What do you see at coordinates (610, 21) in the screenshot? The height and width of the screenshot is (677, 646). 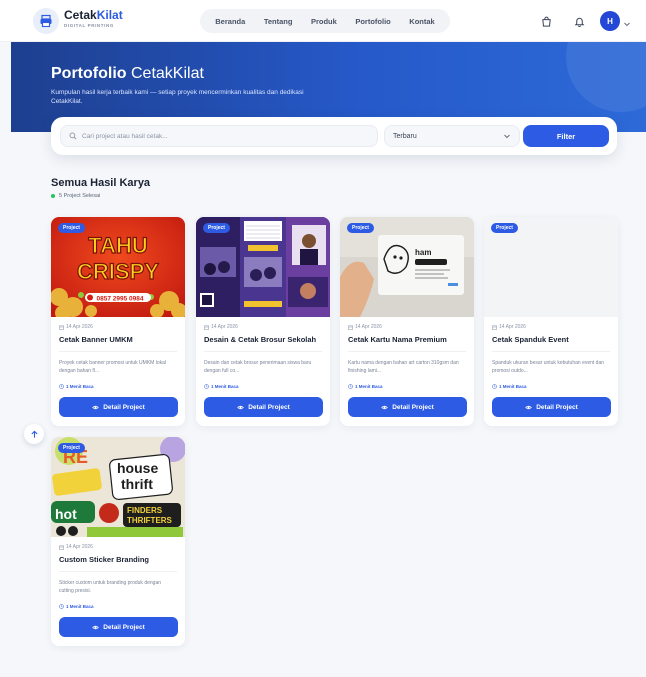 I see `user-avatar: H` at bounding box center [610, 21].